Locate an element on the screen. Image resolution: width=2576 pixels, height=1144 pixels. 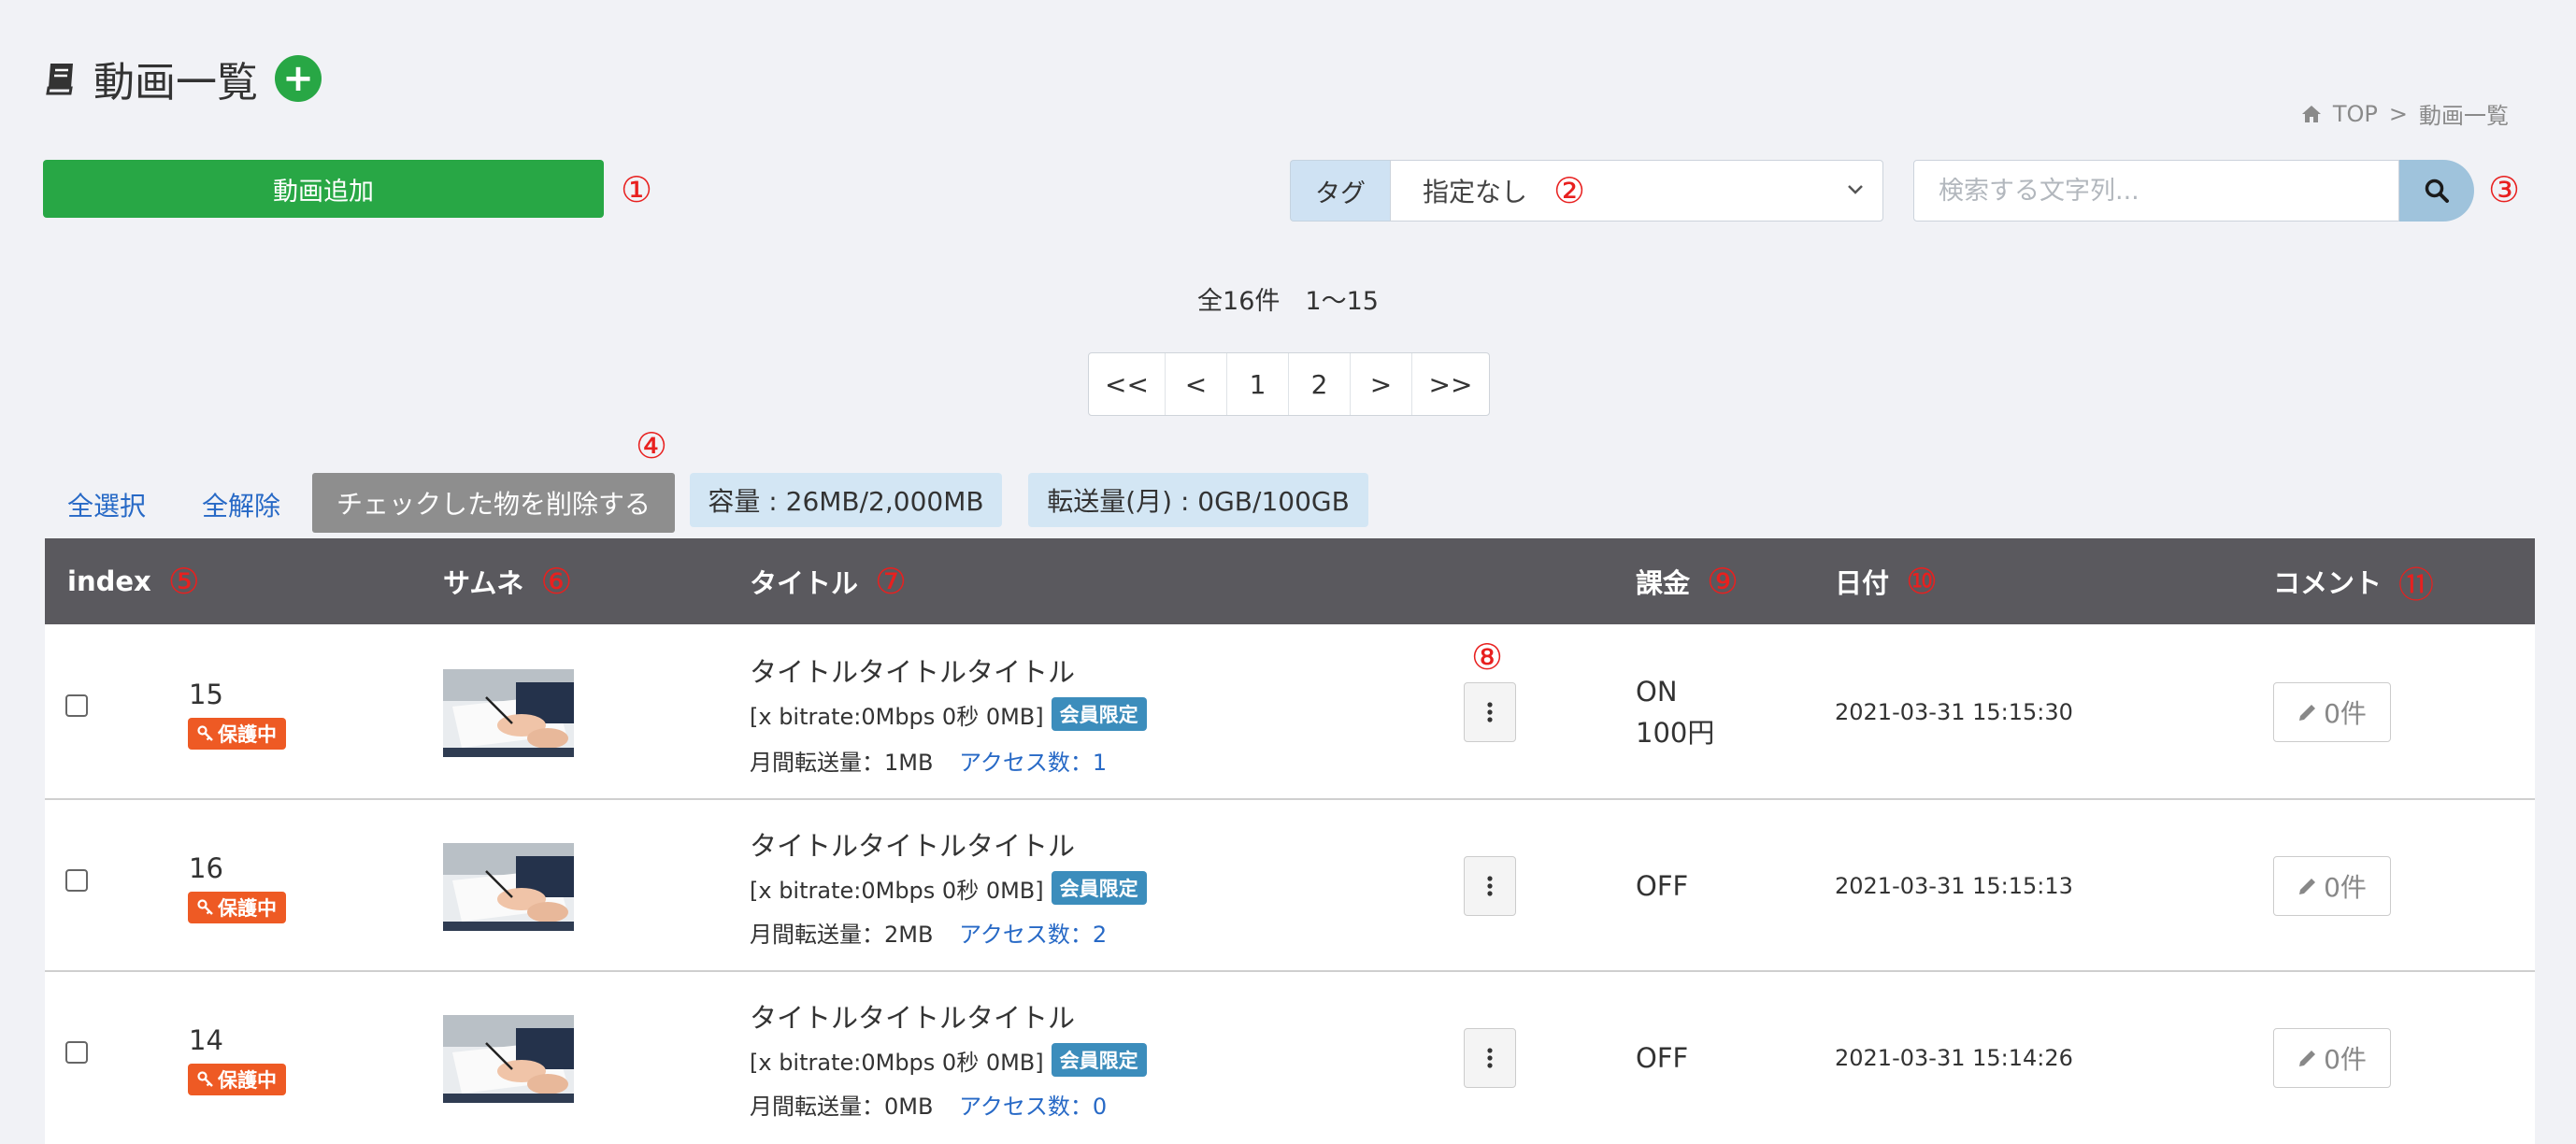
search-button is located at coordinates (2436, 191).